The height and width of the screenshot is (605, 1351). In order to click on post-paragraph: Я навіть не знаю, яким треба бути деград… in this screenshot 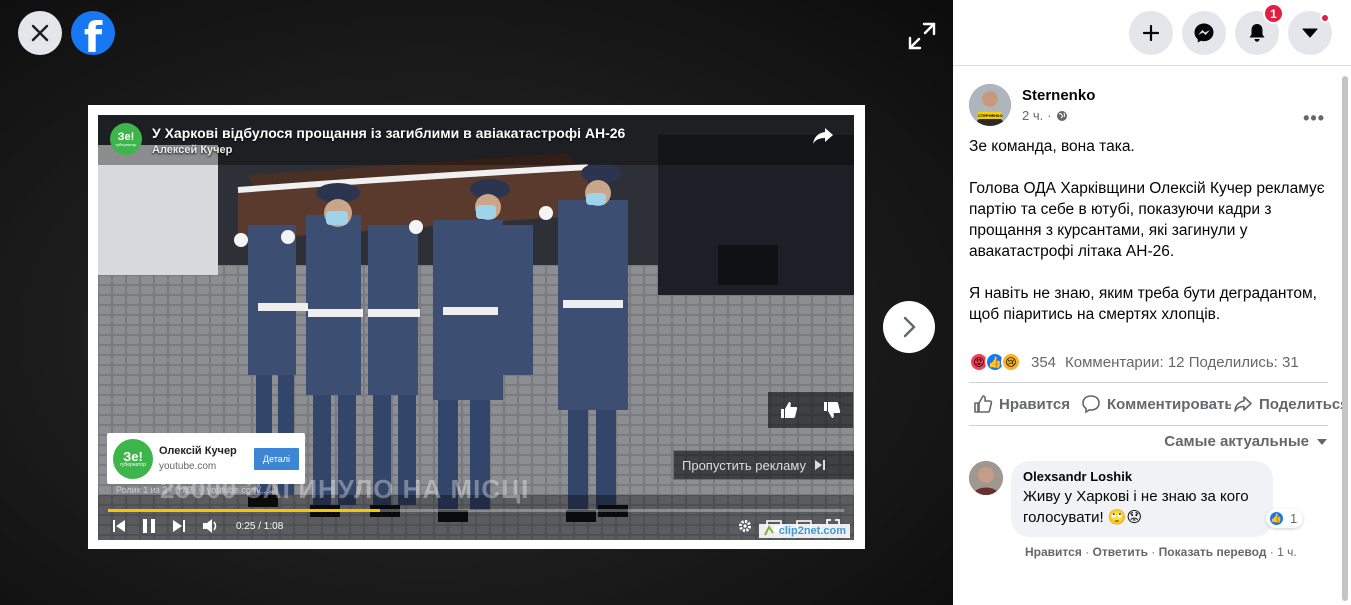, I will do `click(1143, 304)`.